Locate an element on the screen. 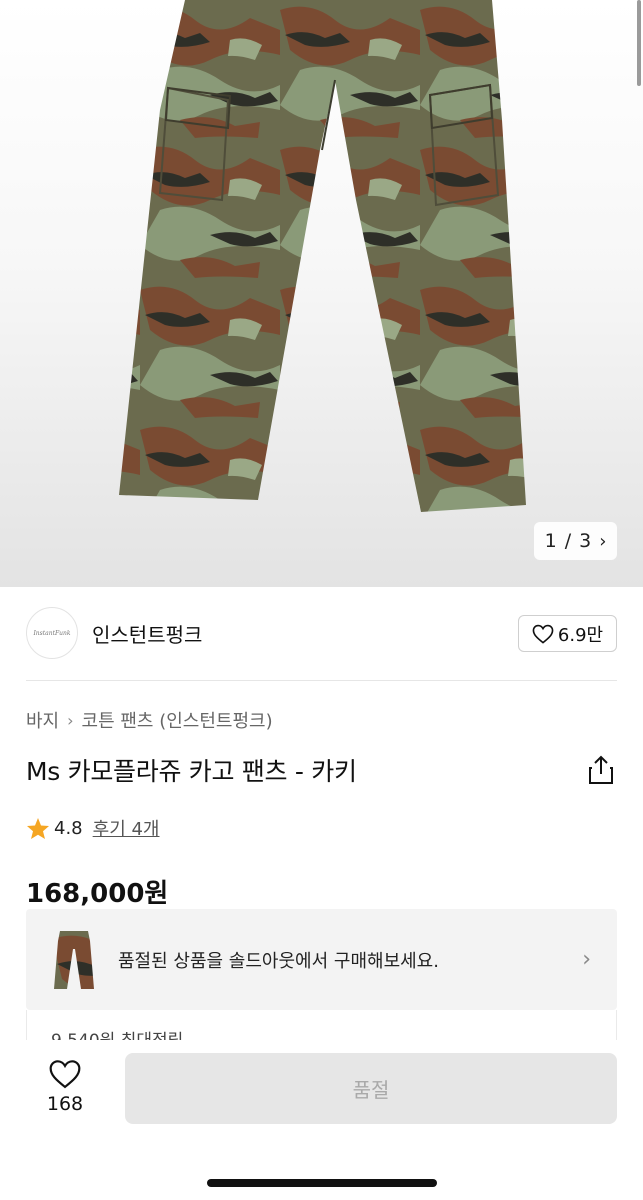 This screenshot has width=643, height=1200. rating: 4.8 후기 4개 is located at coordinates (93, 828).